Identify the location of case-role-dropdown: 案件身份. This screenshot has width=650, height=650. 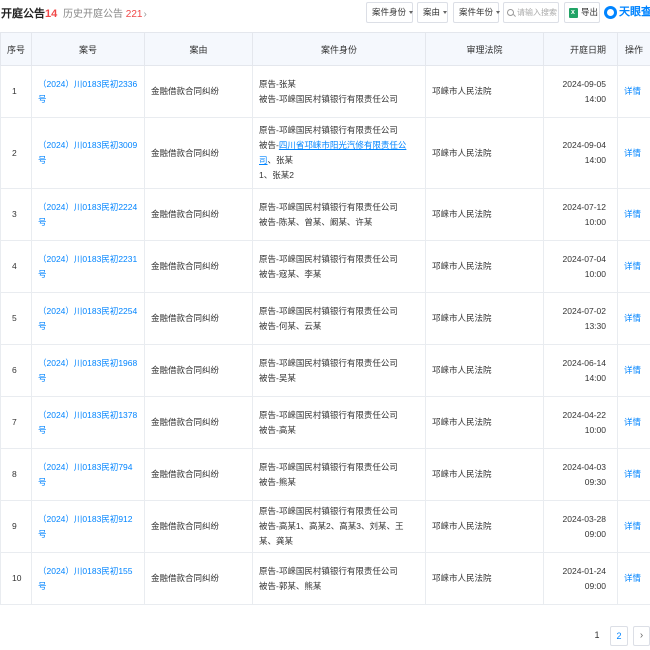
(390, 12).